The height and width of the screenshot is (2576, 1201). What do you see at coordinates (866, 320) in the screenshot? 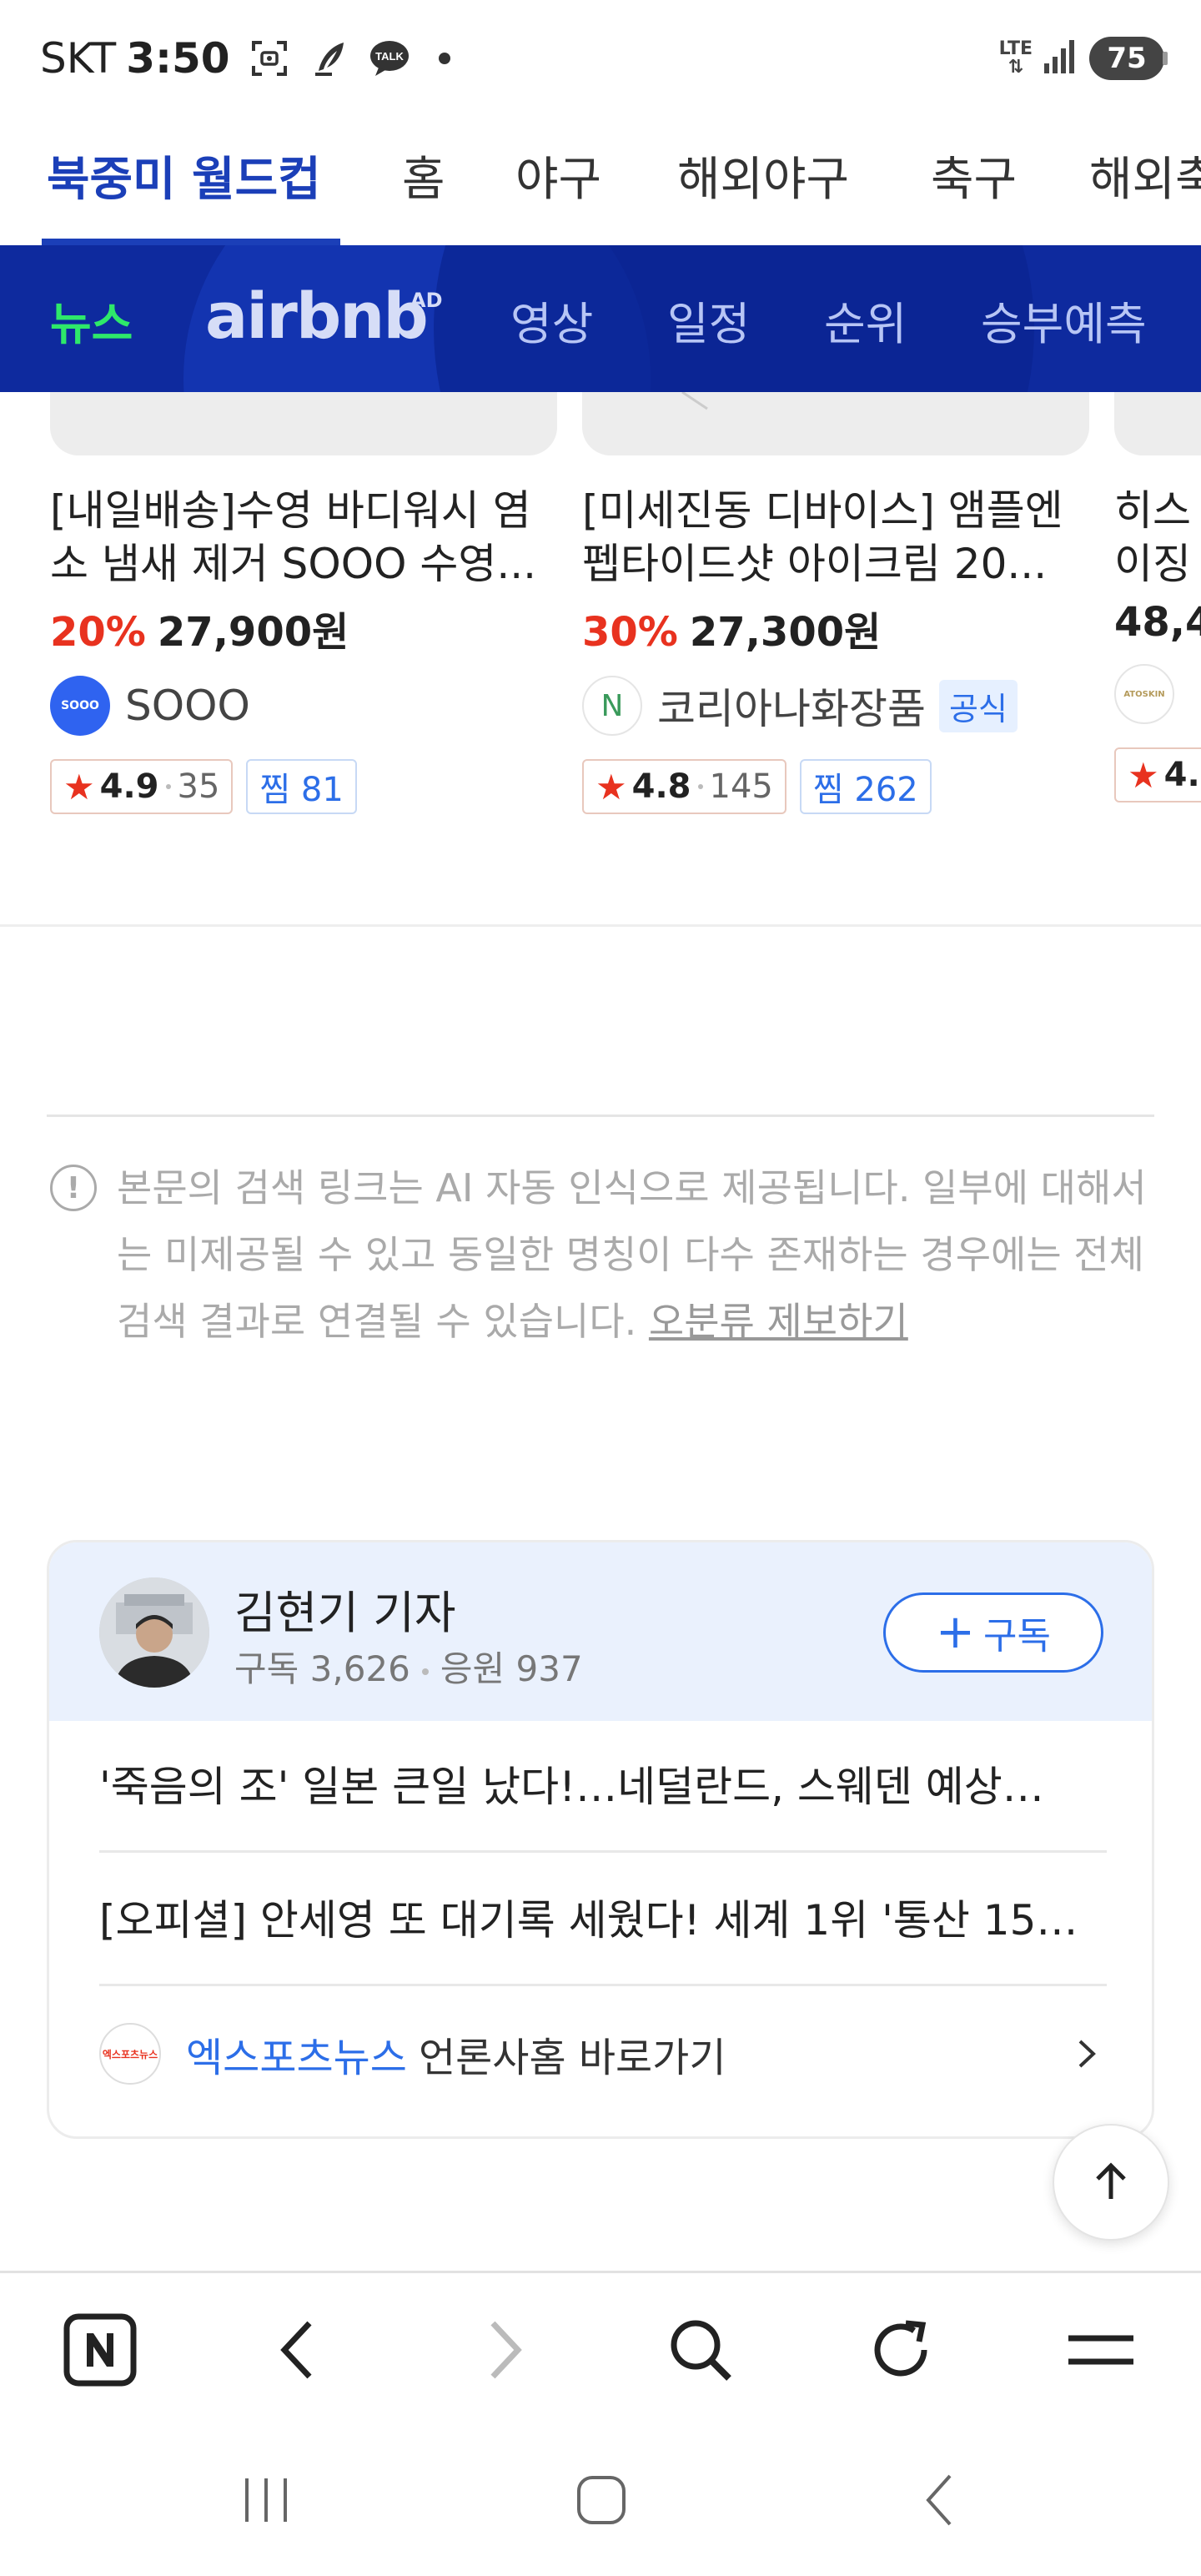
I see `subtab-ranking: 순위` at bounding box center [866, 320].